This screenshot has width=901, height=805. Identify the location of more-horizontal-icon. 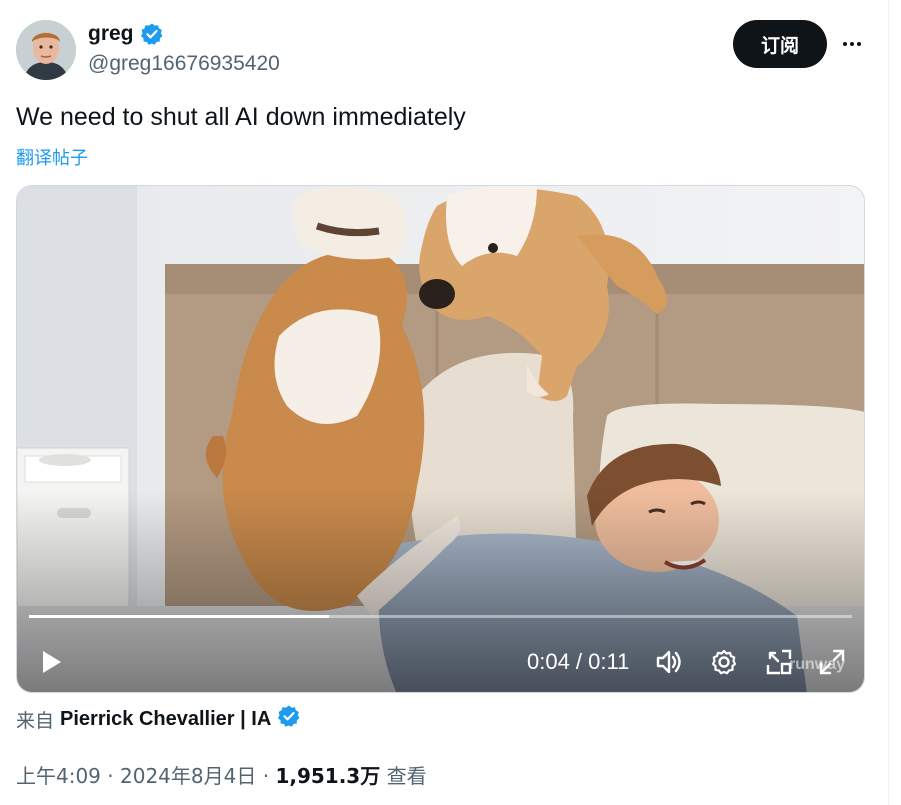
(852, 44).